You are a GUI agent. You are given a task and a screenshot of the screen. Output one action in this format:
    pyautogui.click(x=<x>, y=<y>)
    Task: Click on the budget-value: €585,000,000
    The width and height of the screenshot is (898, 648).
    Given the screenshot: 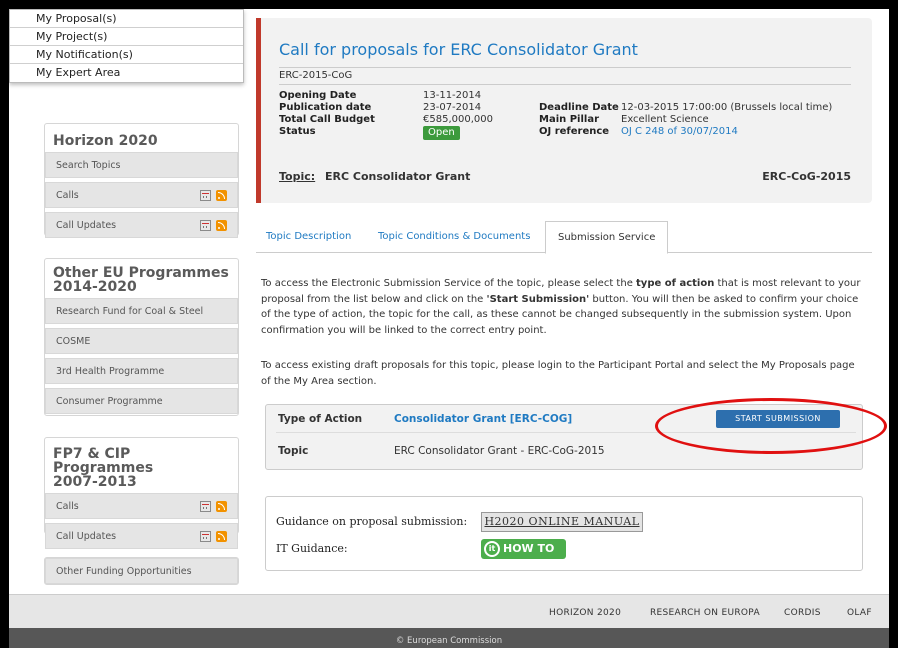 What is the action you would take?
    pyautogui.click(x=458, y=119)
    